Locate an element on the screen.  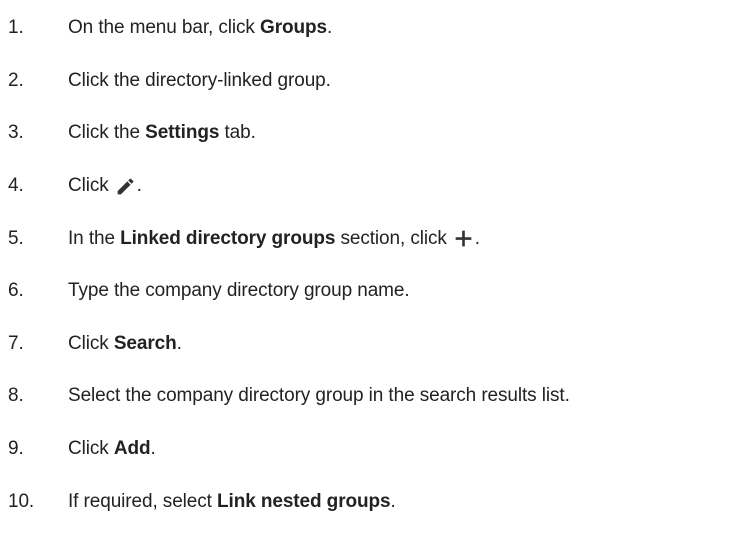
step-number: 7. is located at coordinates (16, 343).